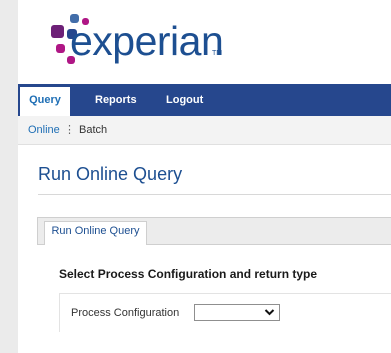  I want to click on title-divider, so click(214, 194).